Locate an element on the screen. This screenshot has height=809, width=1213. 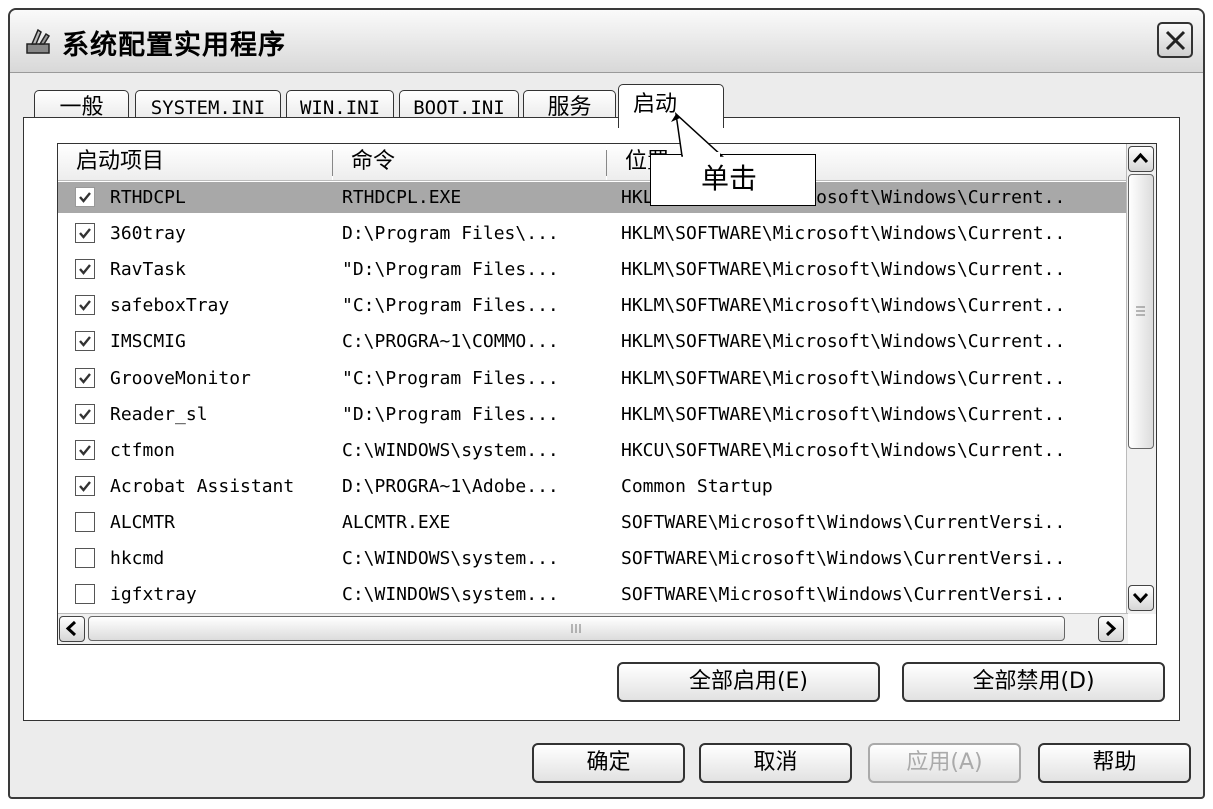
startup-item-name: IMSCMIG is located at coordinates (148, 342).